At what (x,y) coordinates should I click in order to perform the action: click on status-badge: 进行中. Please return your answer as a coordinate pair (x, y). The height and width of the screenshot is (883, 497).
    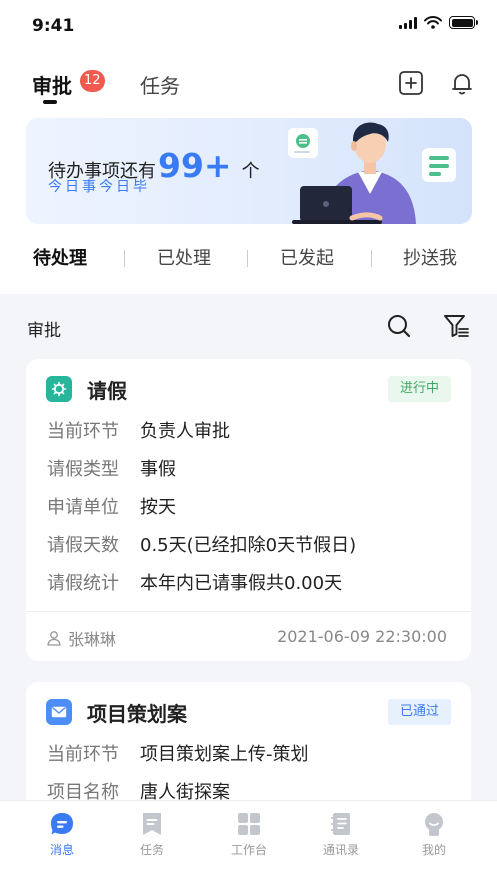
    Looking at the image, I should click on (419, 389).